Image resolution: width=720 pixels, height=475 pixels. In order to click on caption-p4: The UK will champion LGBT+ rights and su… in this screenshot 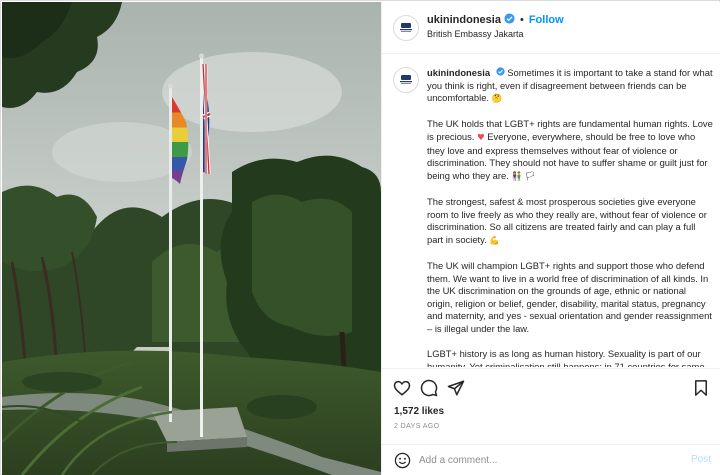, I will do `click(569, 296)`.